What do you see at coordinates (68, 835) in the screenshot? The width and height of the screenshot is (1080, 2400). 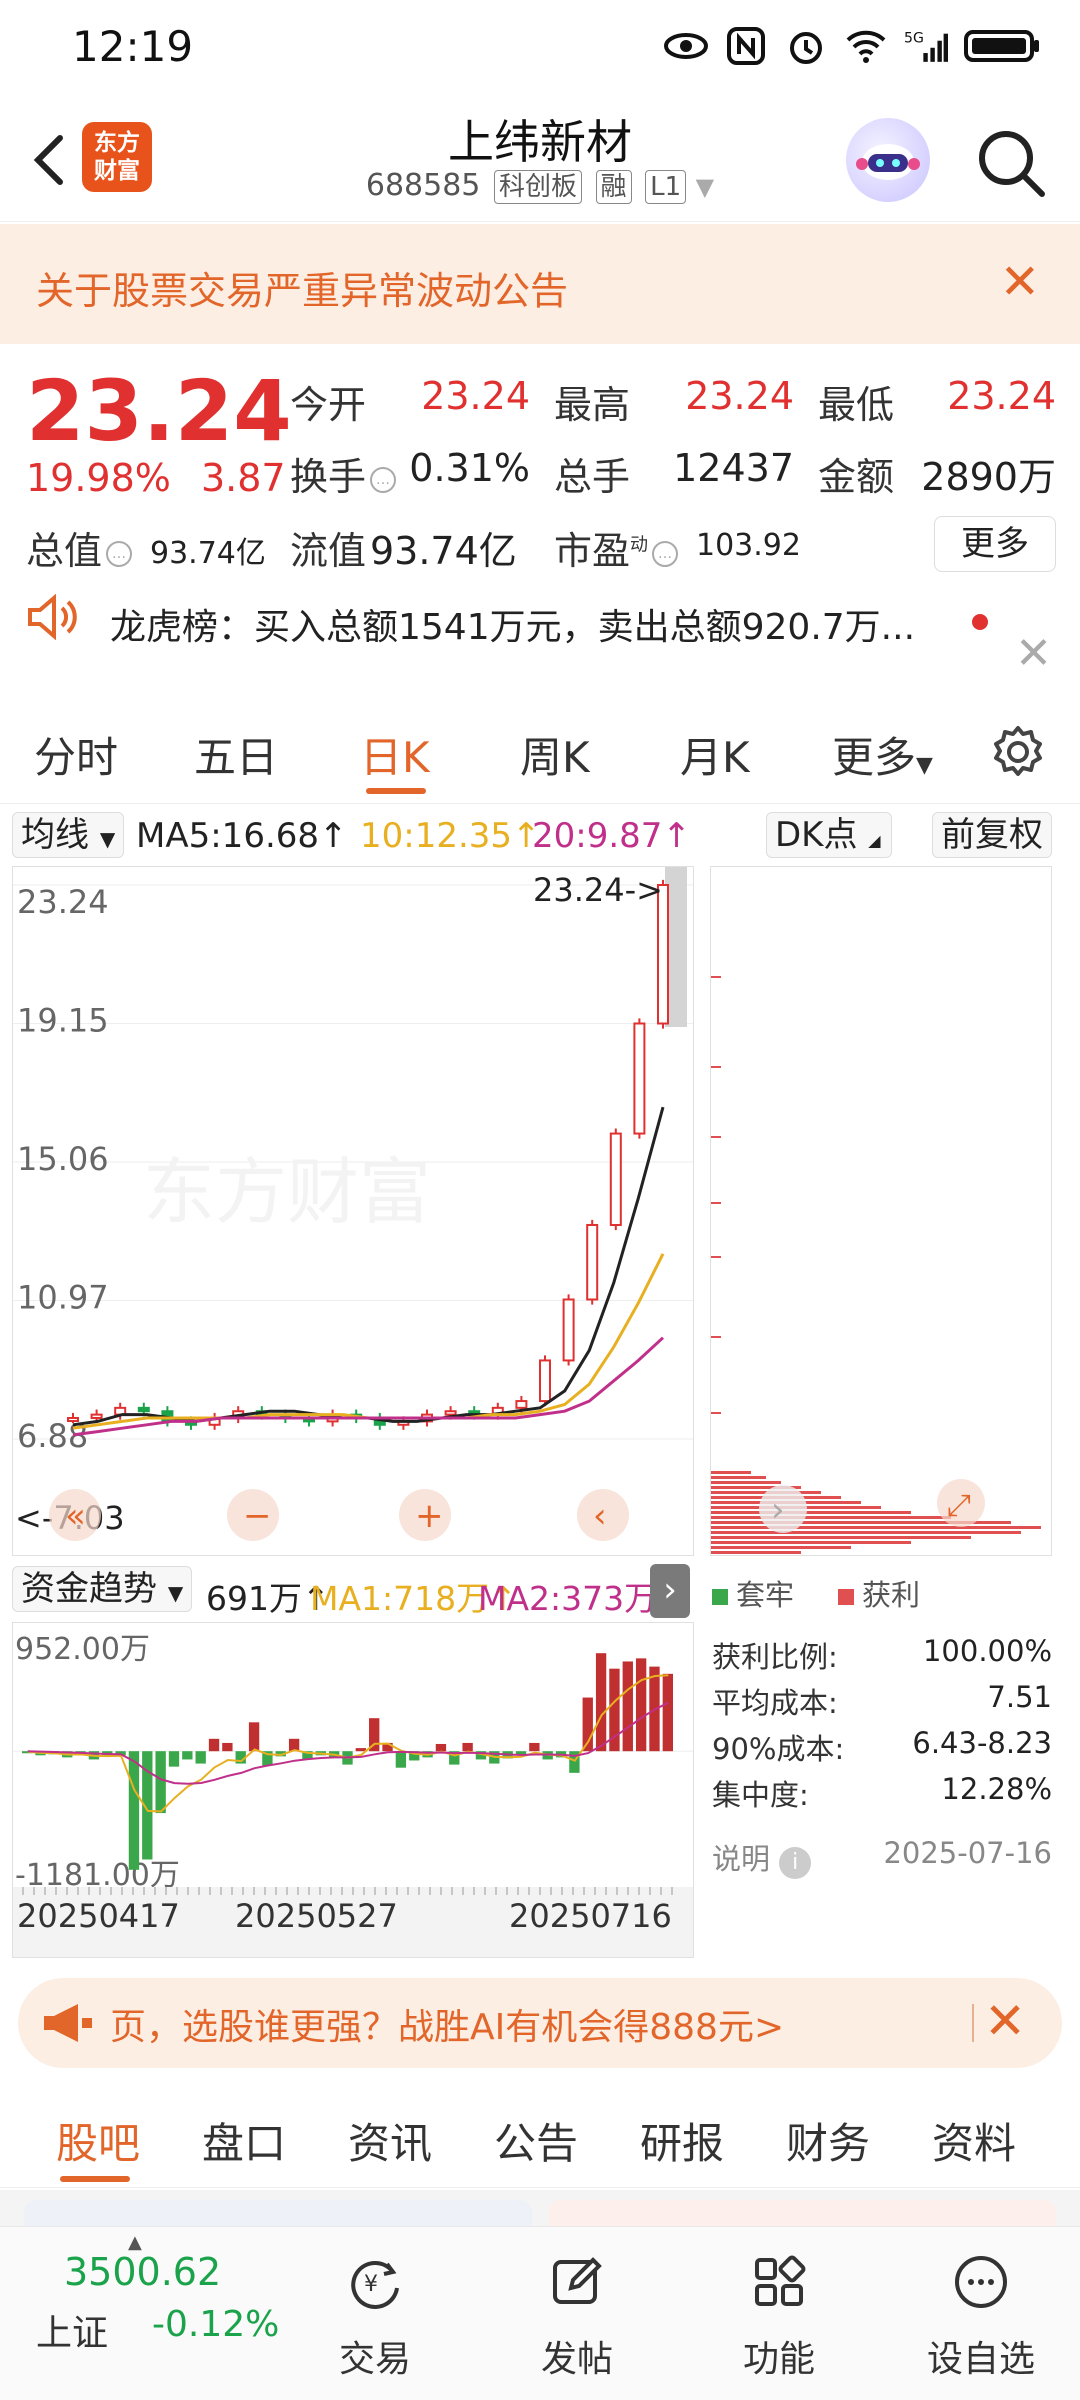 I see `ma-selector: 均线 ▼` at bounding box center [68, 835].